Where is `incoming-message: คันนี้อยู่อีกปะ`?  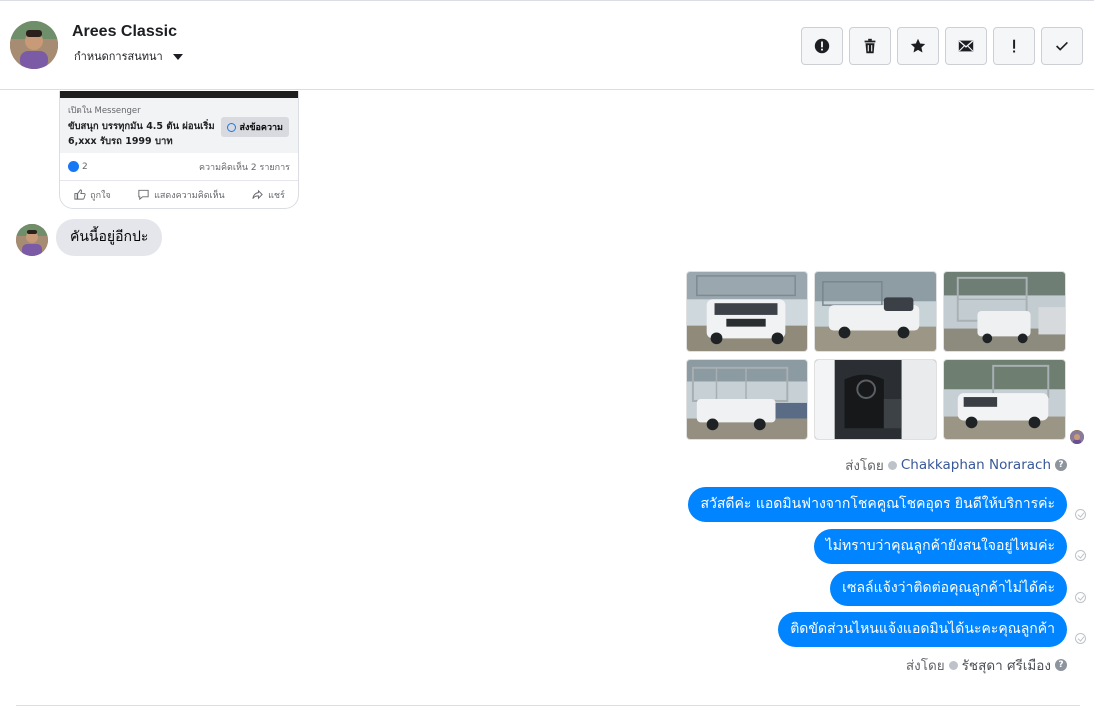
incoming-message: คันนี้อยู่อีกปะ is located at coordinates (109, 237).